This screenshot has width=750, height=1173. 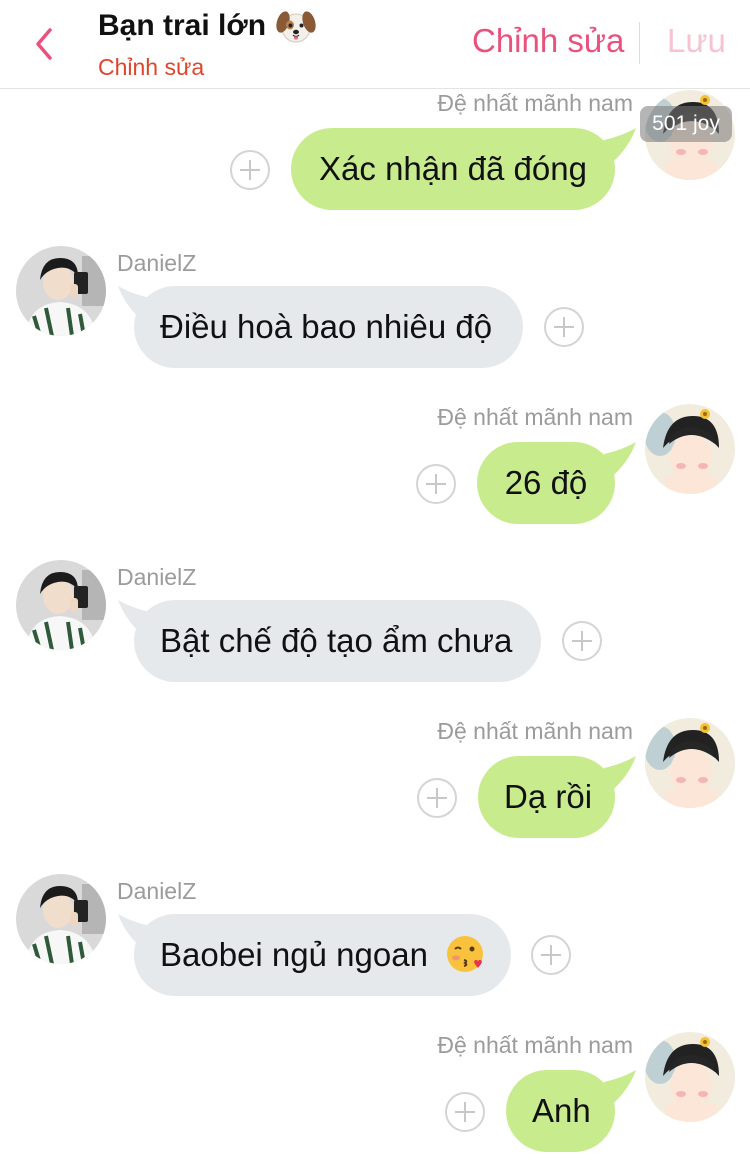 I want to click on message-text: Xác nhận đã đóng, so click(x=453, y=168).